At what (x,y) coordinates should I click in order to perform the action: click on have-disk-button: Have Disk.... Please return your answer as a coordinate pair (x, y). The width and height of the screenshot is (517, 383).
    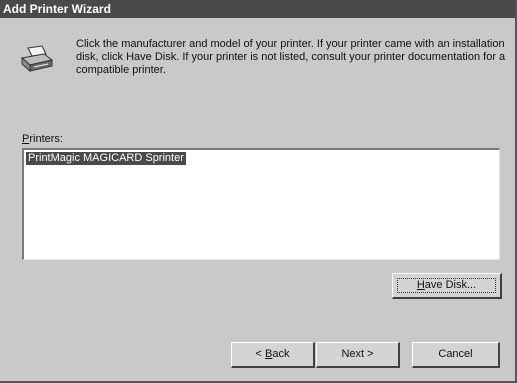
    Looking at the image, I should click on (447, 286).